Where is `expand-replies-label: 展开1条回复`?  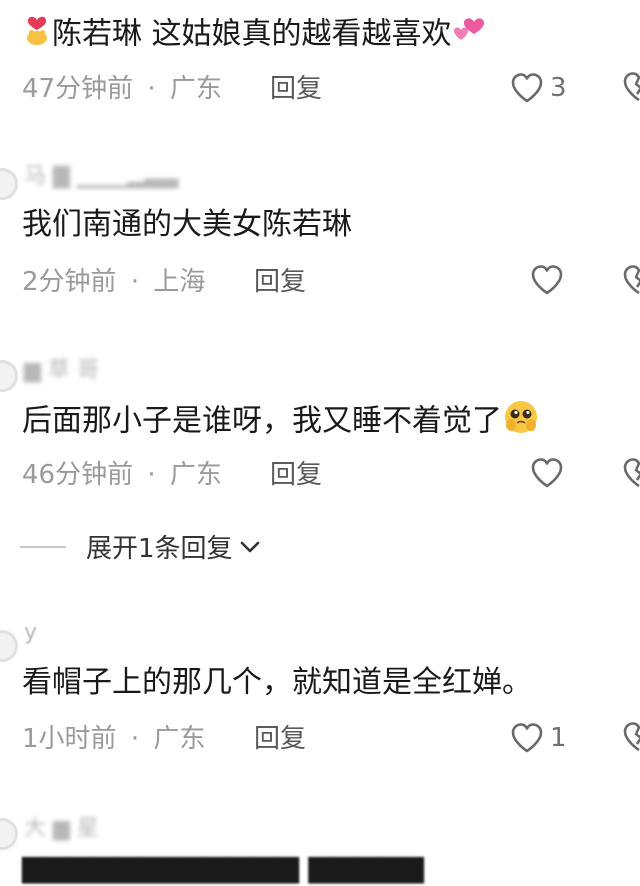 expand-replies-label: 展开1条回复 is located at coordinates (159, 549).